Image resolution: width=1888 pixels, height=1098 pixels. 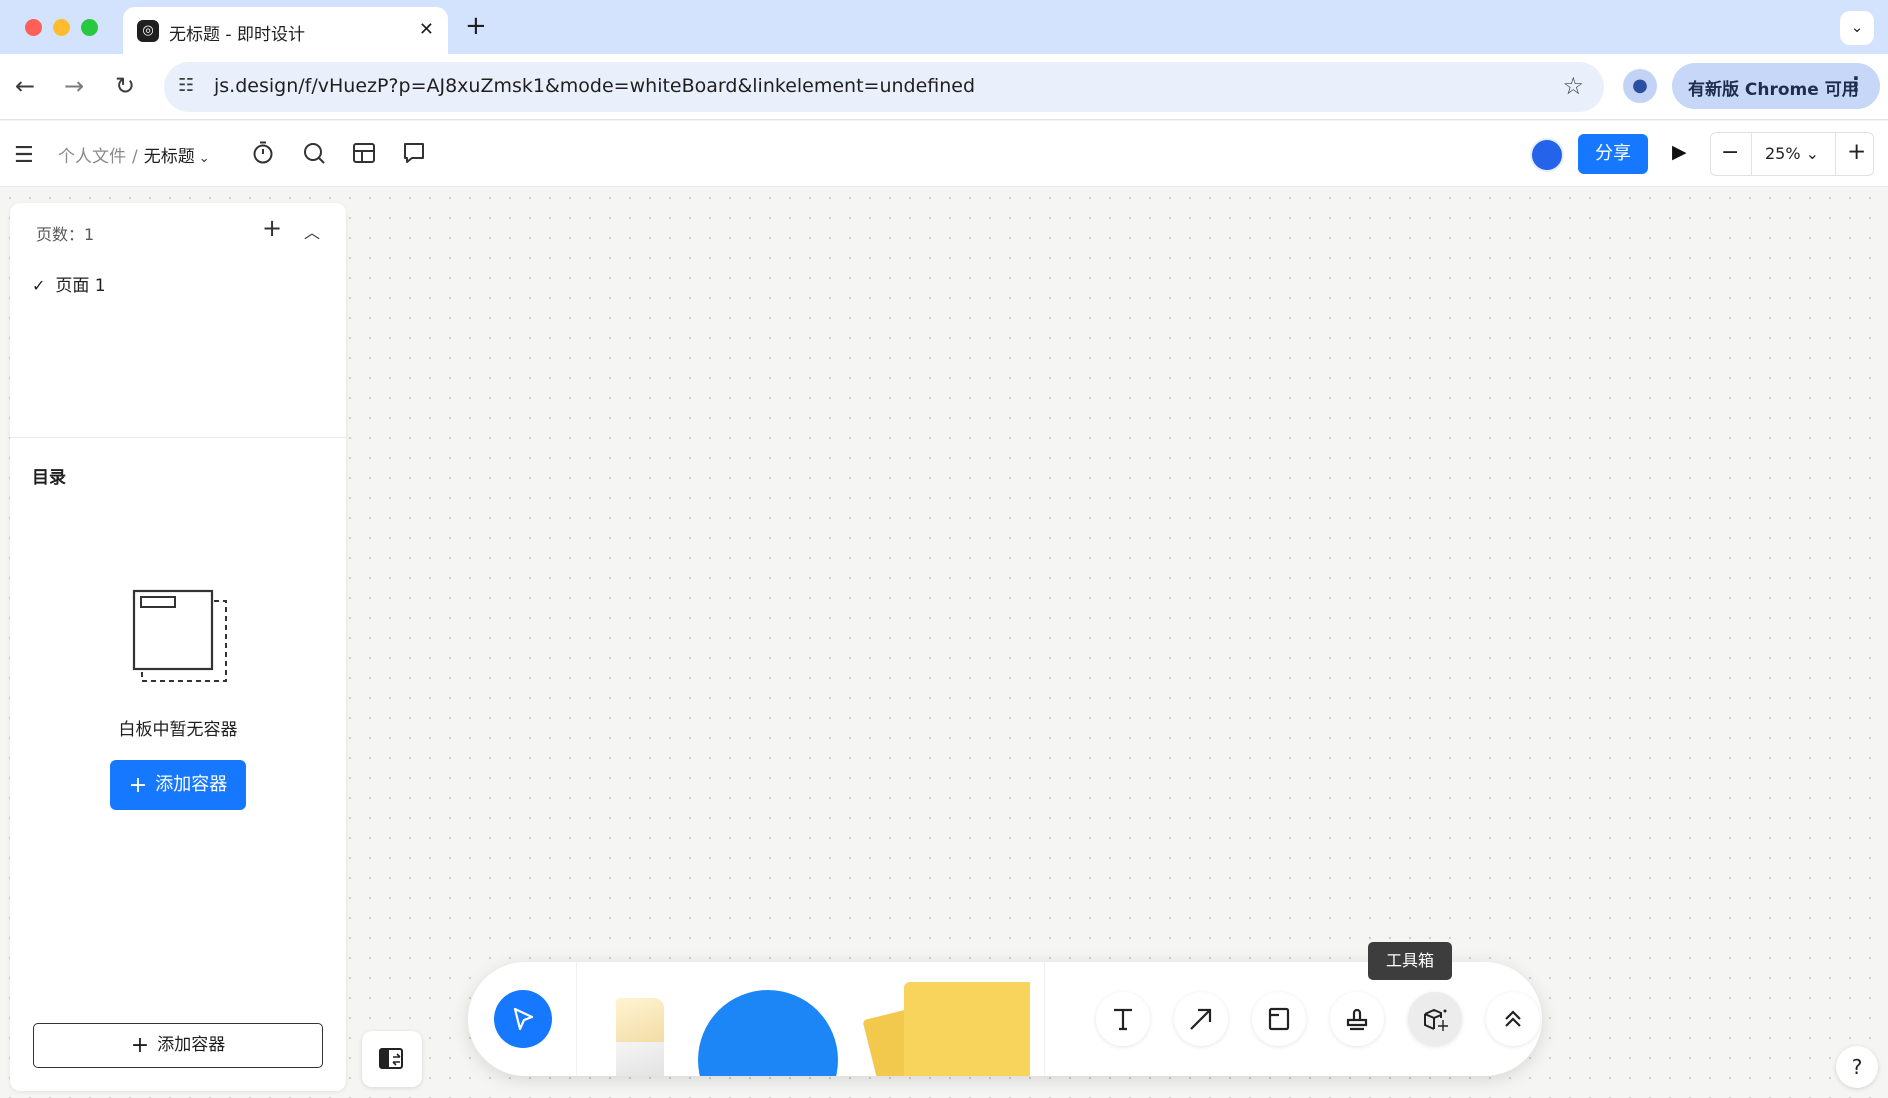 I want to click on app-header: ☰ 个人文件 / 无标题 ⌄ 分享 ▶ − 25% ⌄ +, so click(x=944, y=154).